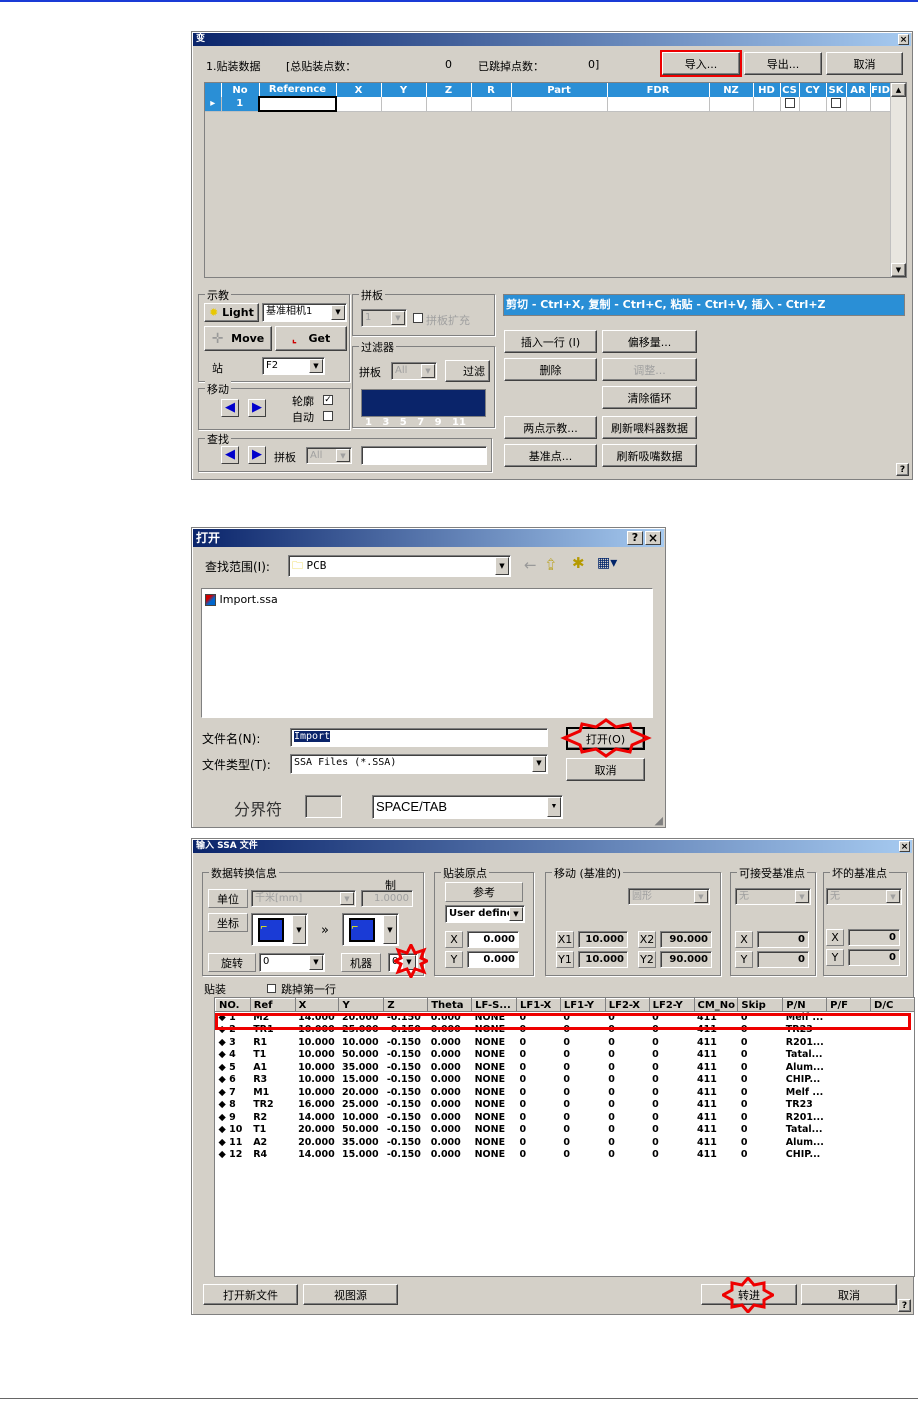  What do you see at coordinates (881, 104) in the screenshot?
I see `cell-fid` at bounding box center [881, 104].